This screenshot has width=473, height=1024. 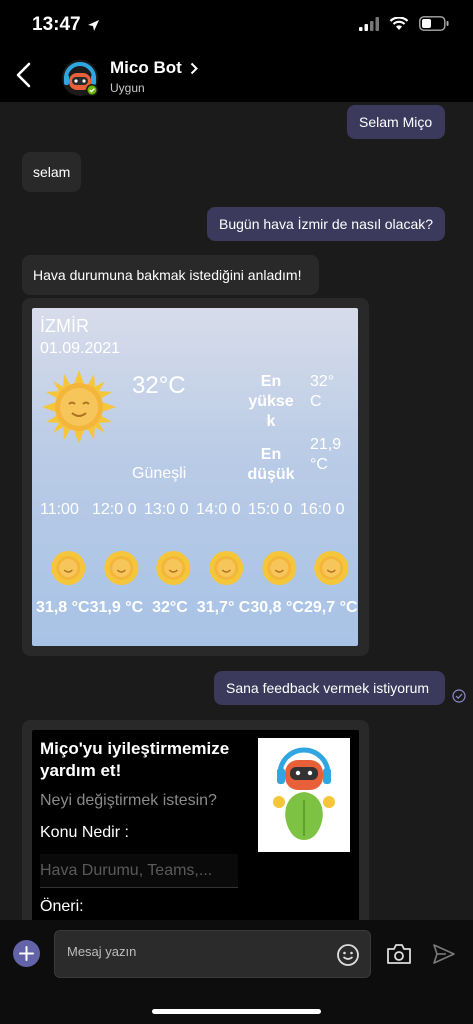 I want to click on camera-icon, so click(x=399, y=954).